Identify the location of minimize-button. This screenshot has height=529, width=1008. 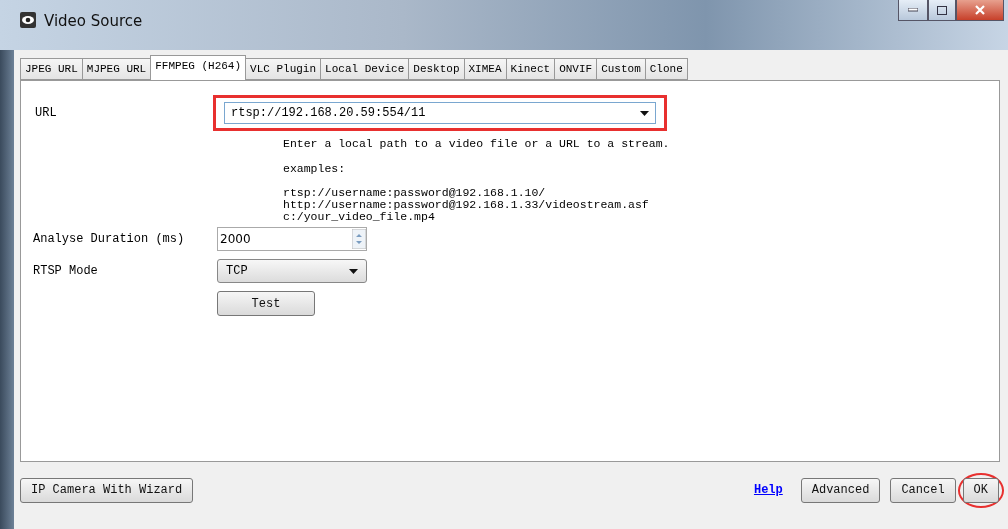
(913, 10).